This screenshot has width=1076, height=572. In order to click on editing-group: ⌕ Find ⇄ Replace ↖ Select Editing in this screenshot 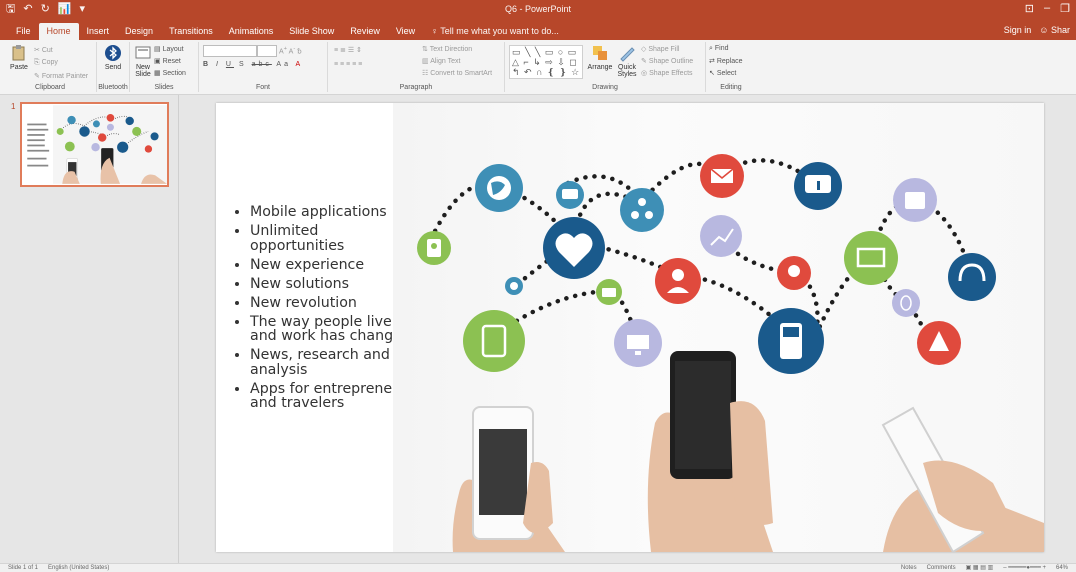, I will do `click(731, 67)`.